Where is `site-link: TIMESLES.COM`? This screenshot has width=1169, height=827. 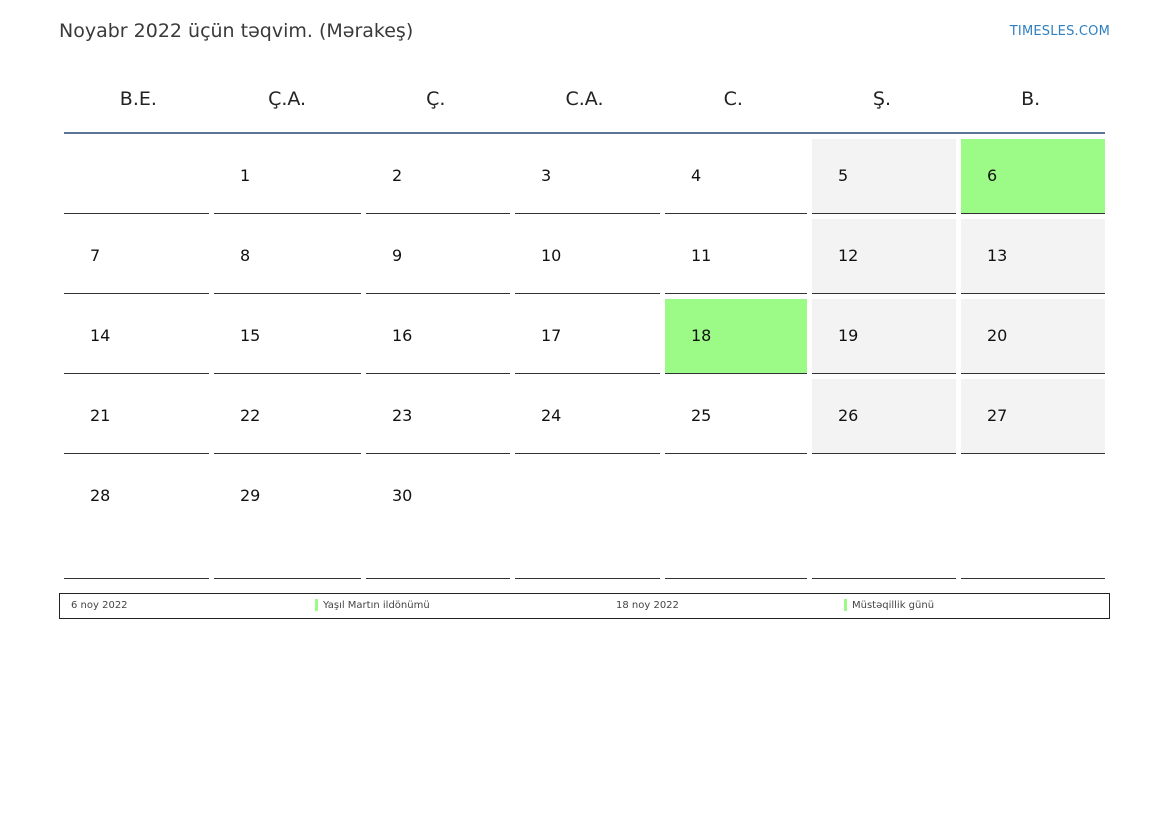 site-link: TIMESLES.COM is located at coordinates (1060, 31).